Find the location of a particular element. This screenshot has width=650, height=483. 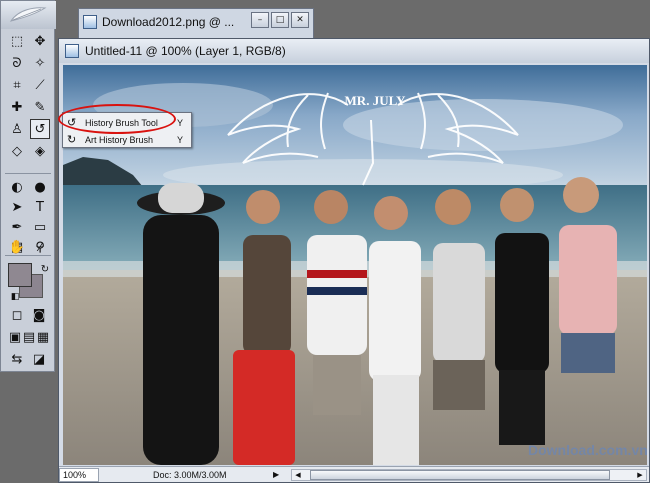

quick-mask-icon: ◙ is located at coordinates (39, 315).